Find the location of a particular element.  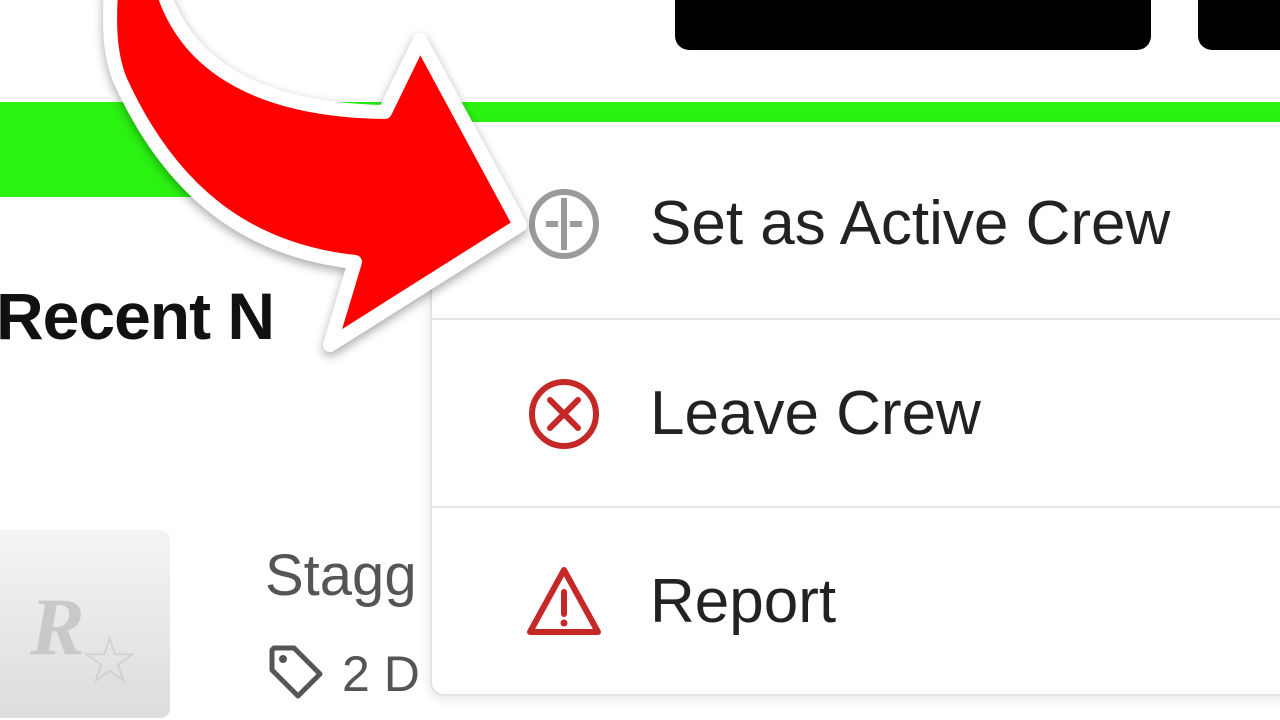

top-action-button is located at coordinates (913, 25).